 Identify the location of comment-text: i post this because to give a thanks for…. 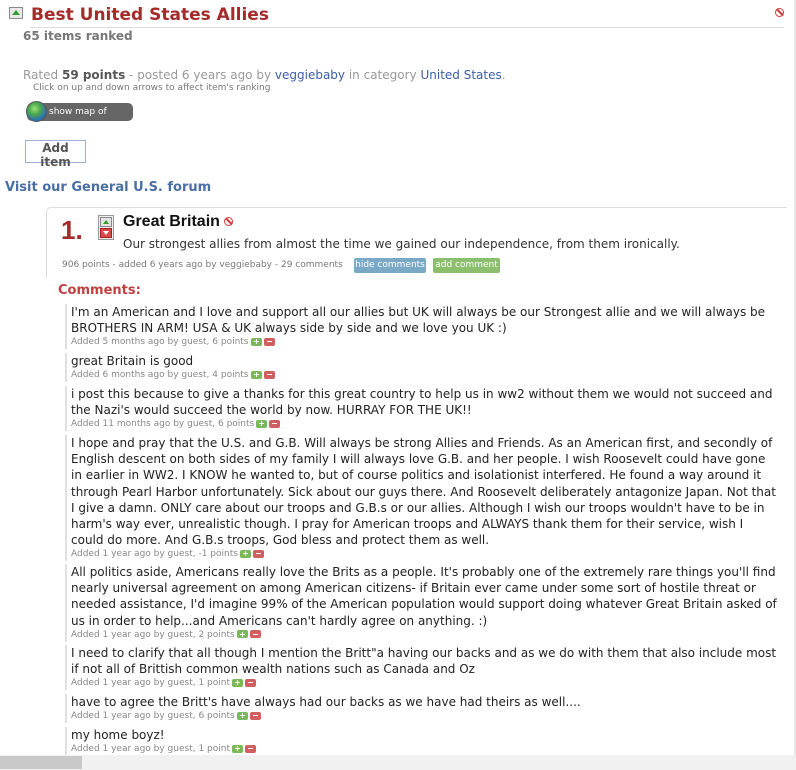
(422, 402).